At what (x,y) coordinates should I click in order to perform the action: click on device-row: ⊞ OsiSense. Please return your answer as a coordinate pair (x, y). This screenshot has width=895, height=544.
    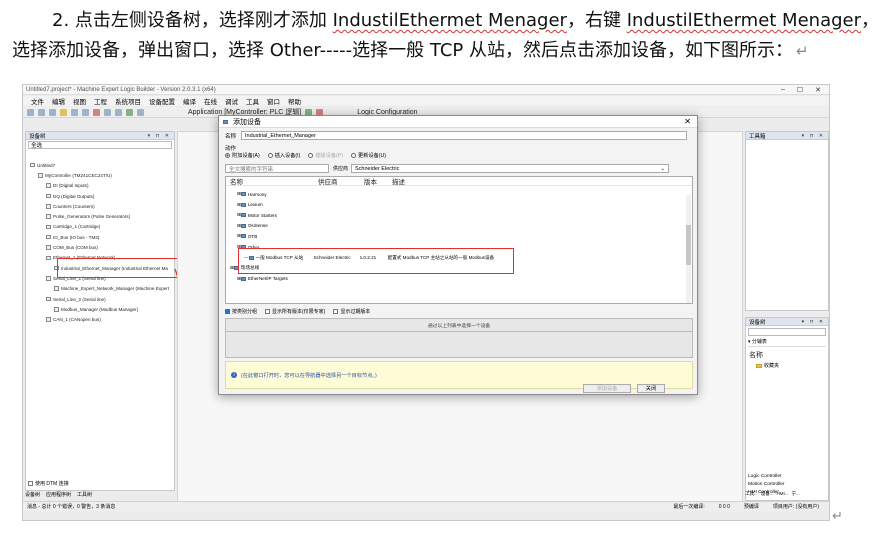
    Looking at the image, I should click on (252, 226).